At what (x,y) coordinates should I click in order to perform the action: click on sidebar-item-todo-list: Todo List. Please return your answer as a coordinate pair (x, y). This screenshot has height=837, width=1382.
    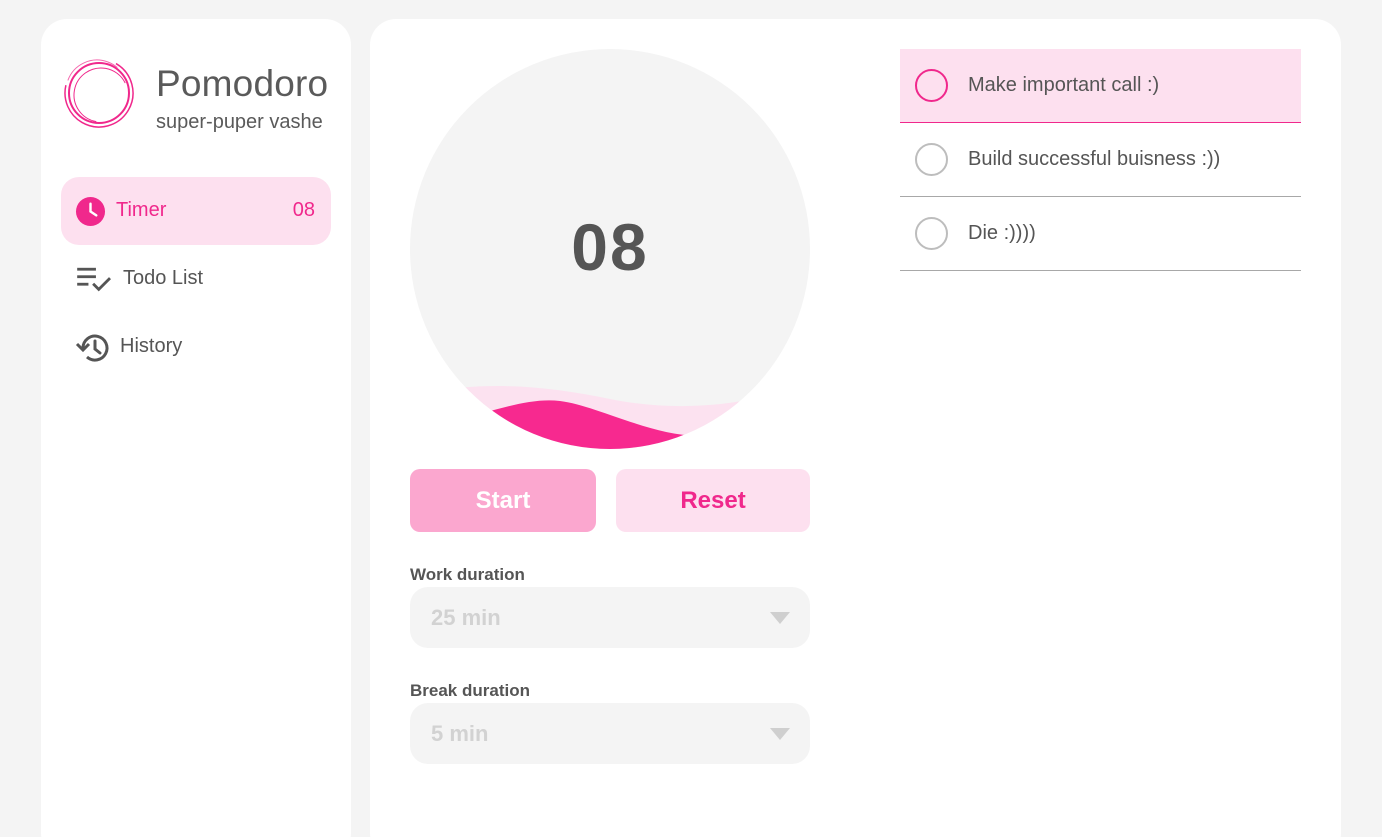
    Looking at the image, I should click on (196, 279).